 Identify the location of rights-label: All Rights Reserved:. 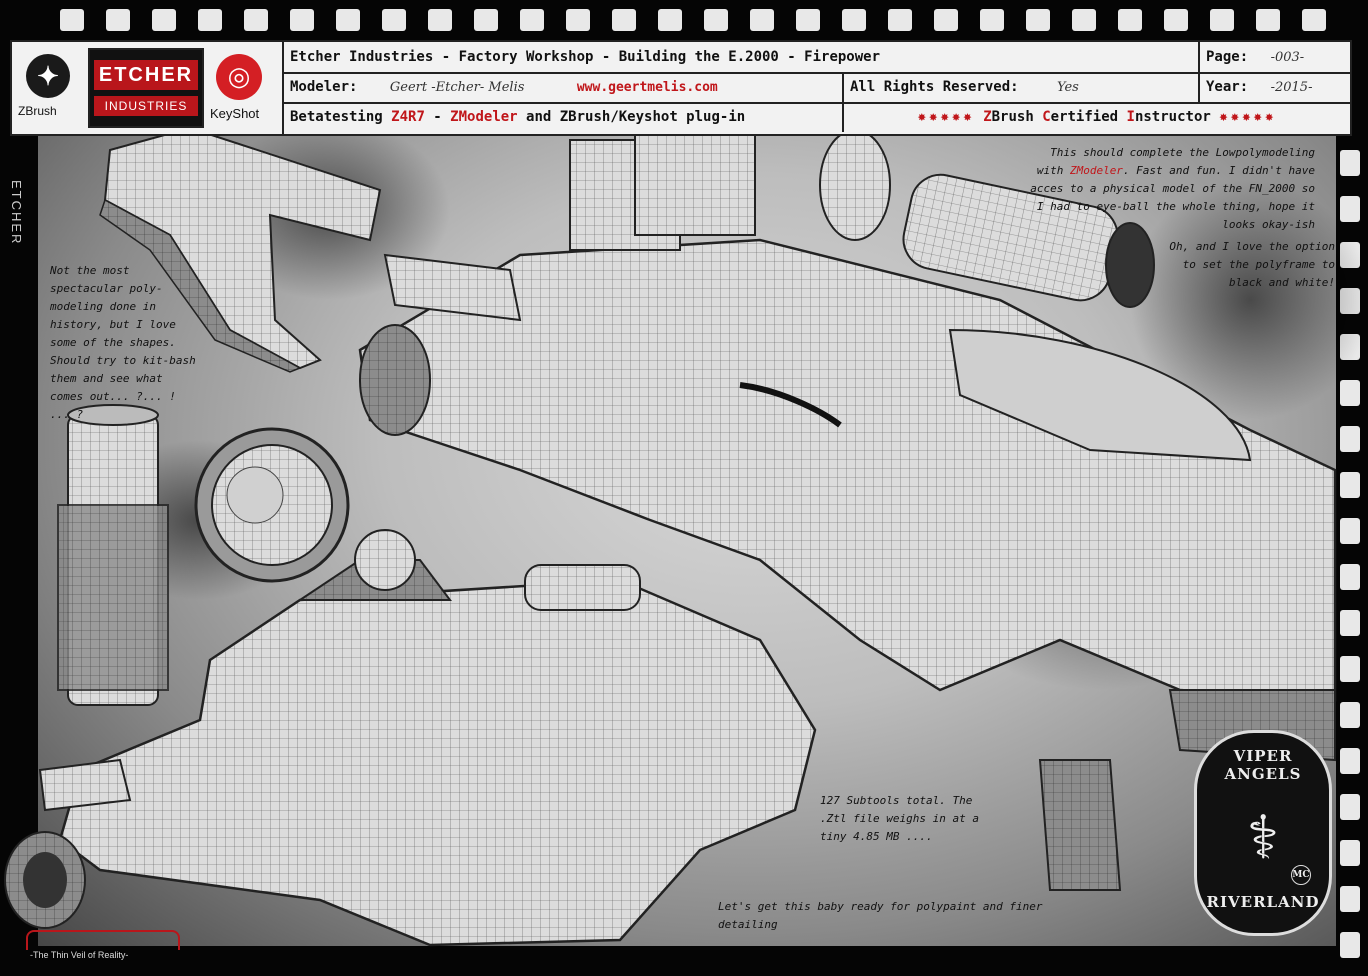
(934, 87).